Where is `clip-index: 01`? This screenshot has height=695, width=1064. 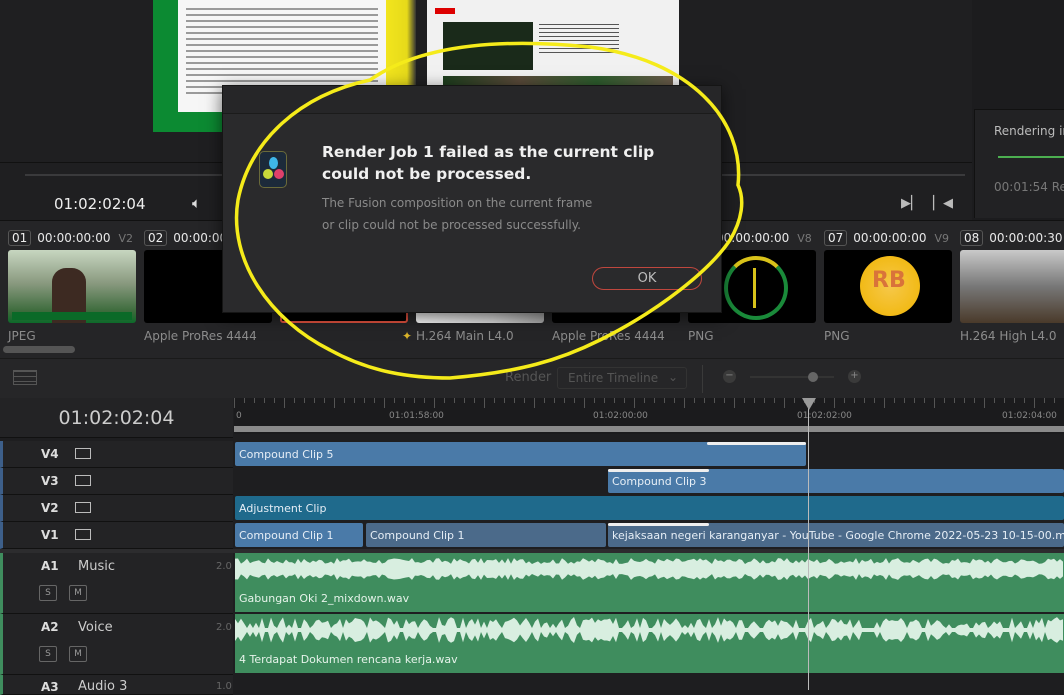
clip-index: 01 is located at coordinates (20, 238).